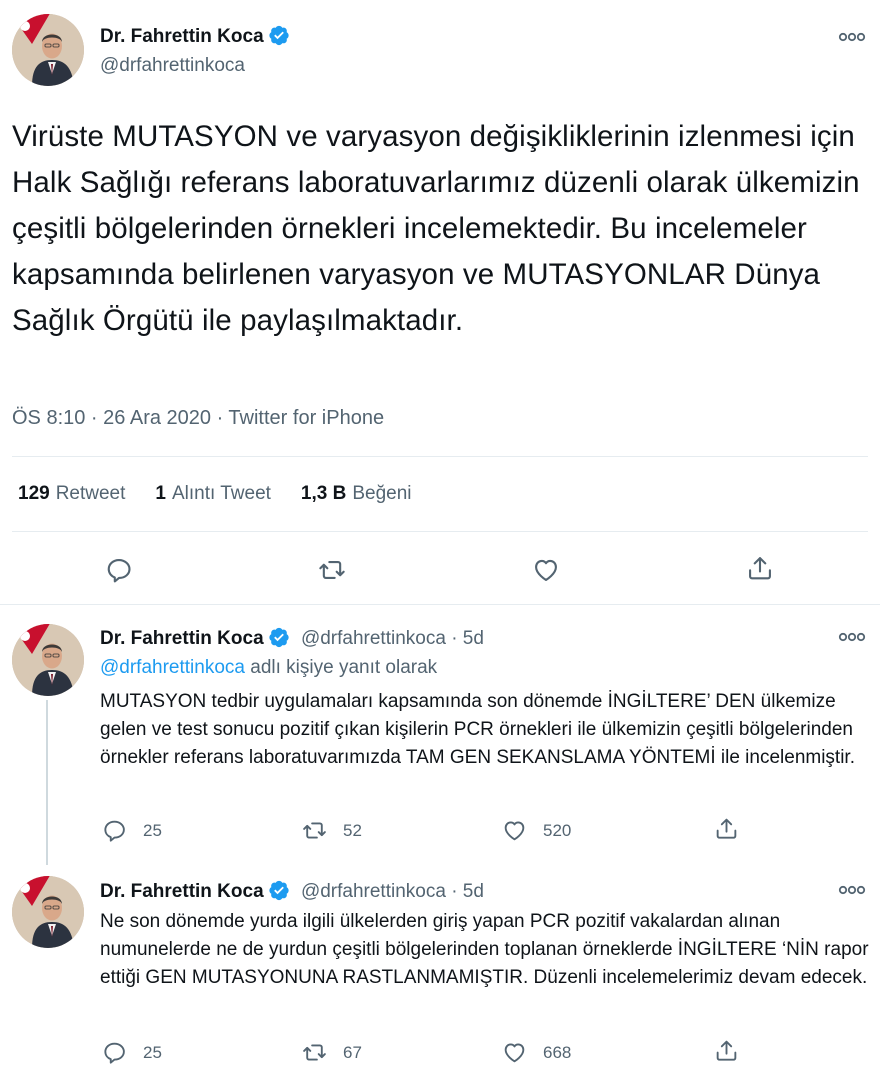 This screenshot has width=880, height=1085. I want to click on quote-label: Alıntı Tweet, so click(221, 493).